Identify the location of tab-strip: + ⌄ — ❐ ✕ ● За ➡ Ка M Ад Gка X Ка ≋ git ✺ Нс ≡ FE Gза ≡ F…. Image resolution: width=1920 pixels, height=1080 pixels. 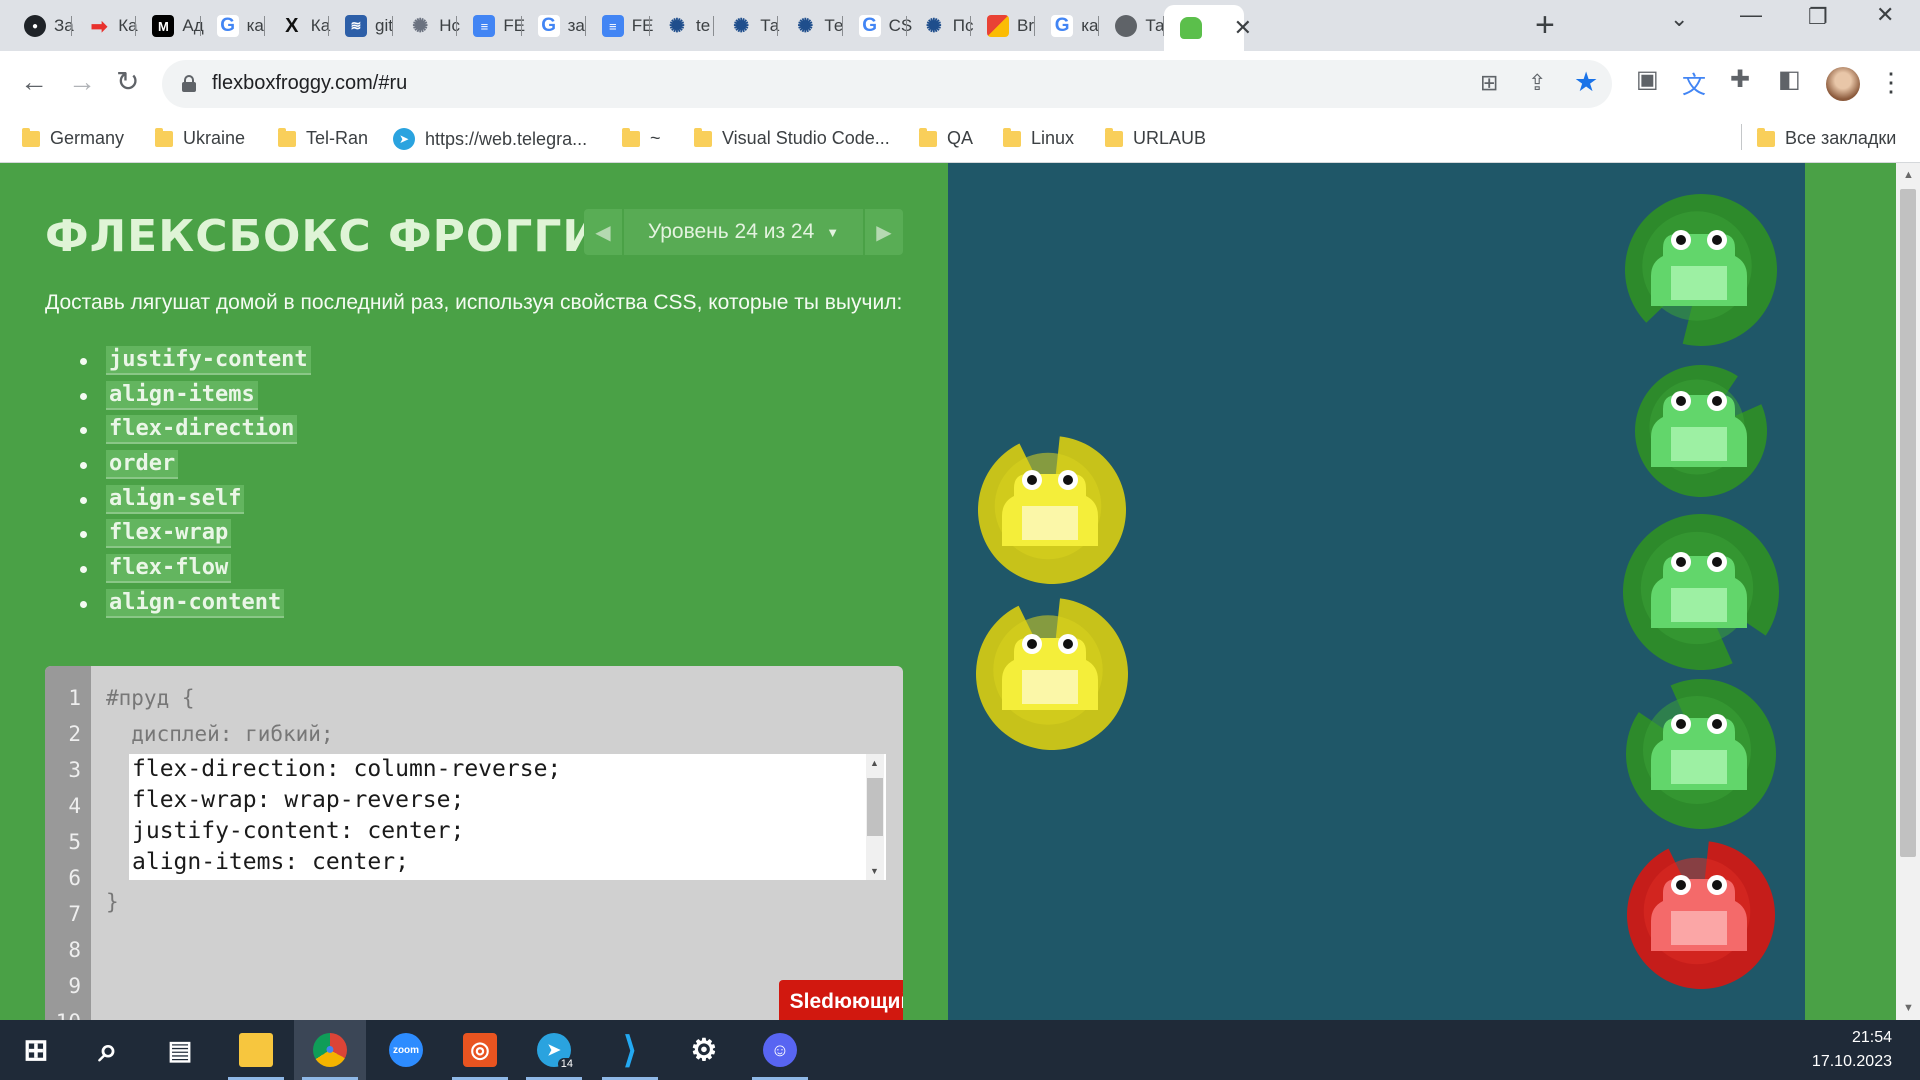
(960, 25).